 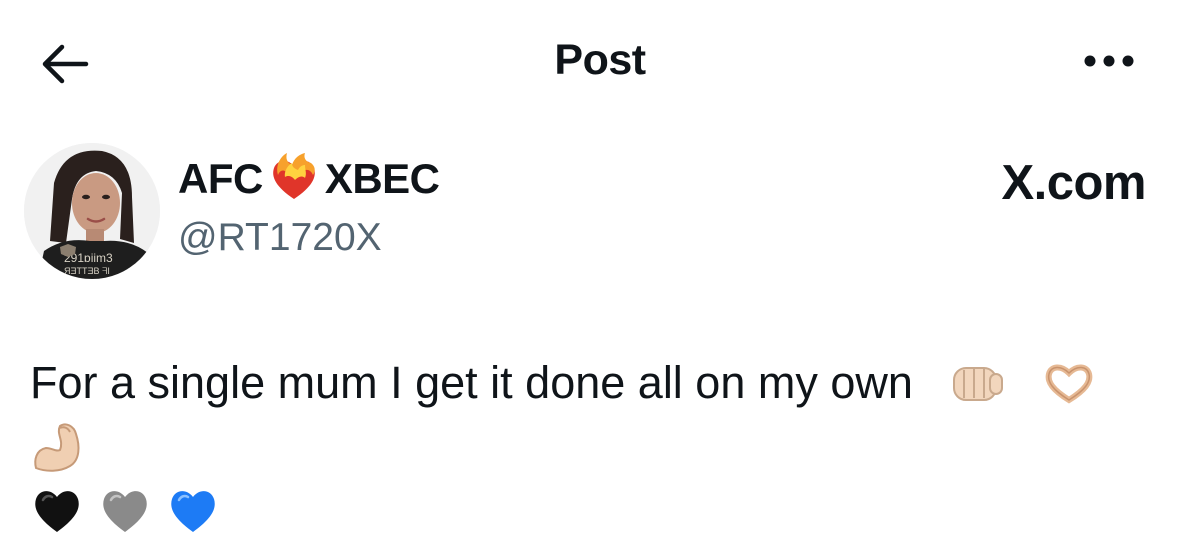 I want to click on author-display-name: AFC XBEC, so click(x=309, y=179).